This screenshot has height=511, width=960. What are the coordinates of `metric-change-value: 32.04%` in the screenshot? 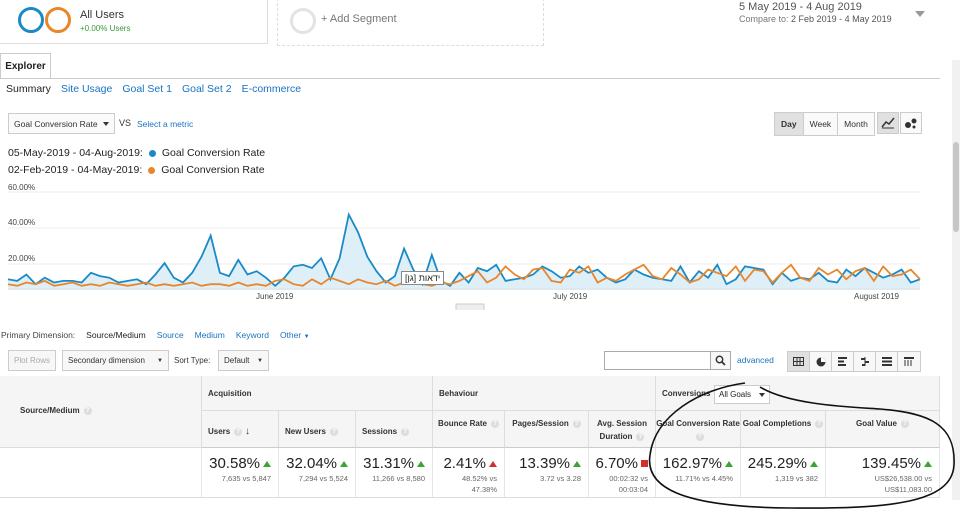 It's located at (311, 463).